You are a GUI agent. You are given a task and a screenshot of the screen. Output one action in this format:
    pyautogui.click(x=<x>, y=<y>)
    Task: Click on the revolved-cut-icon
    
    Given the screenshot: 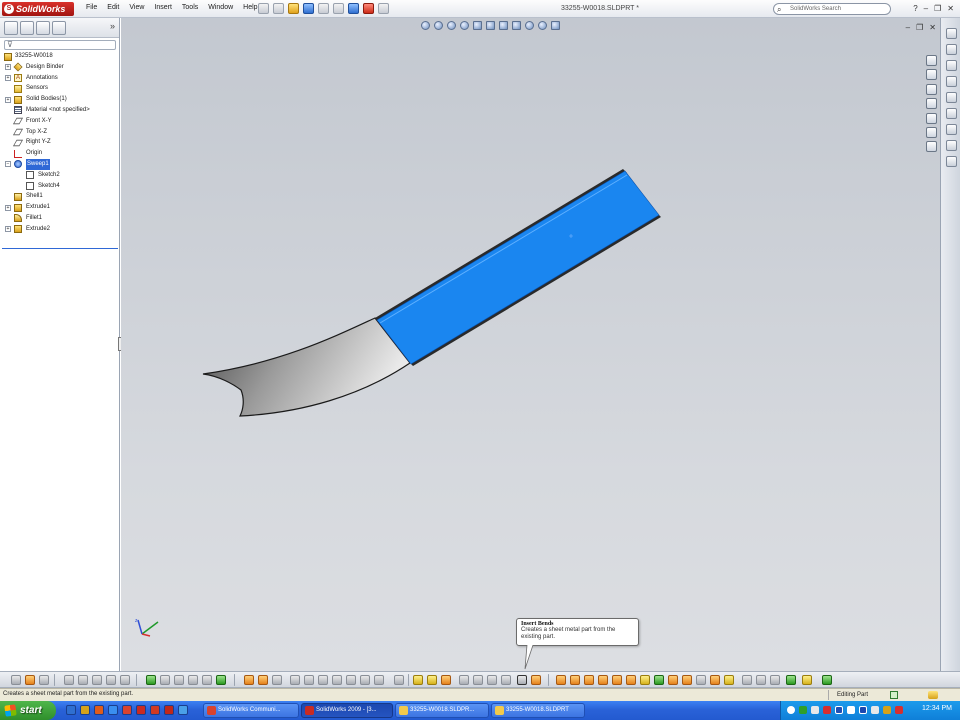 What is the action you would take?
    pyautogui.click(x=631, y=680)
    